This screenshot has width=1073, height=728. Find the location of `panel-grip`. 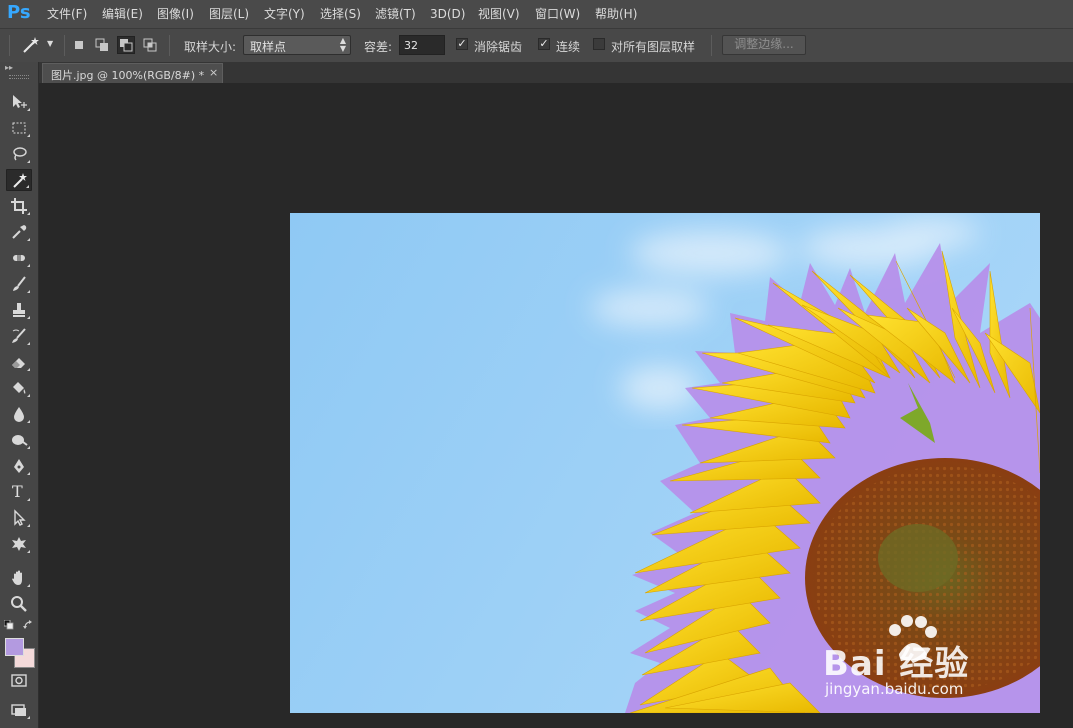

panel-grip is located at coordinates (19, 77).